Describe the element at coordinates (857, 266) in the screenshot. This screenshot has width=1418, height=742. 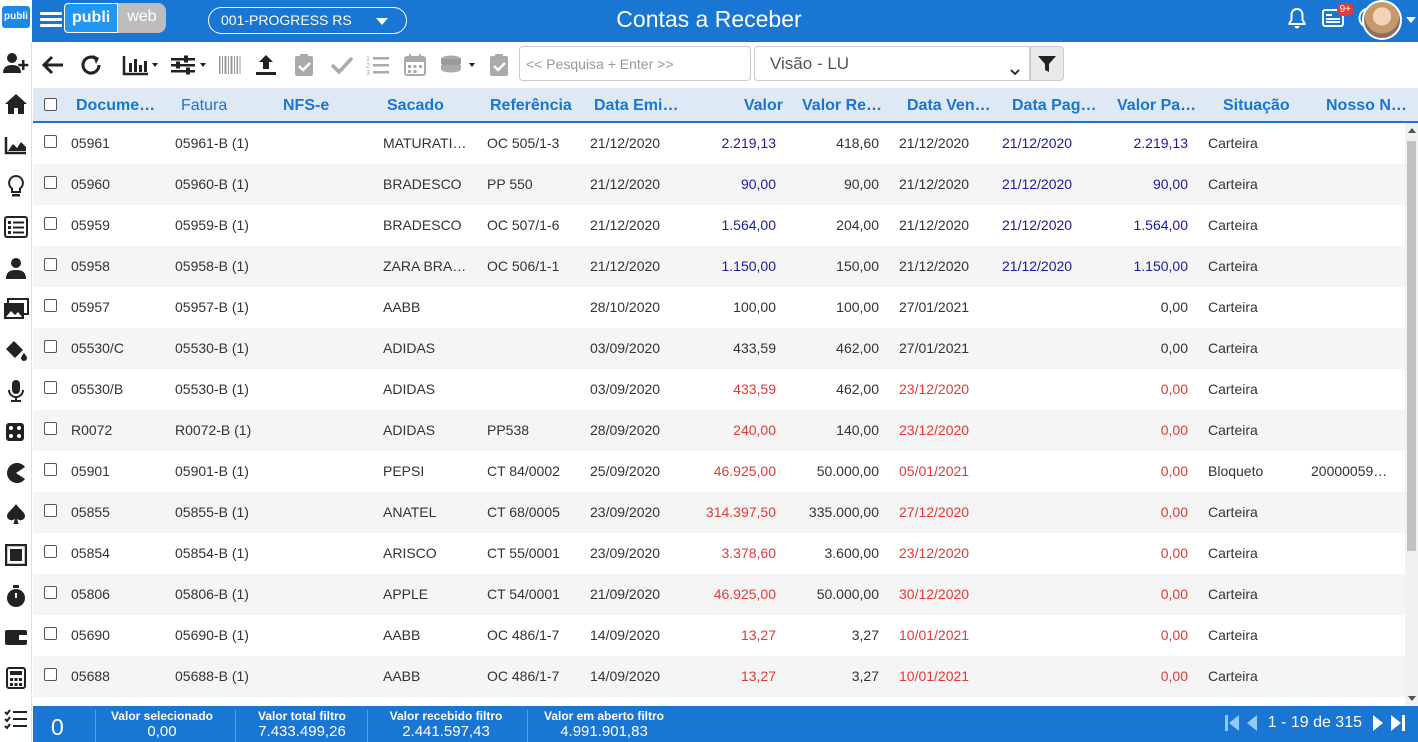
I see `cell-valor-recebido: 150,00` at that location.